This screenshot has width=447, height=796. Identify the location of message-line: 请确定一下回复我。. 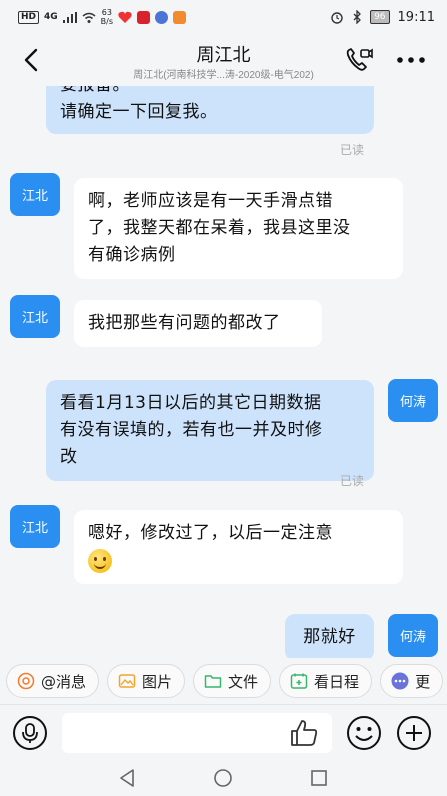
(139, 112).